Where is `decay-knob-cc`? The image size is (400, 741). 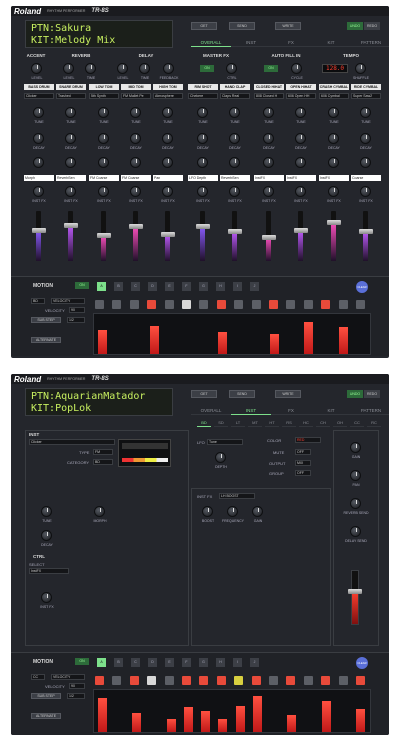 decay-knob-cc is located at coordinates (333, 138).